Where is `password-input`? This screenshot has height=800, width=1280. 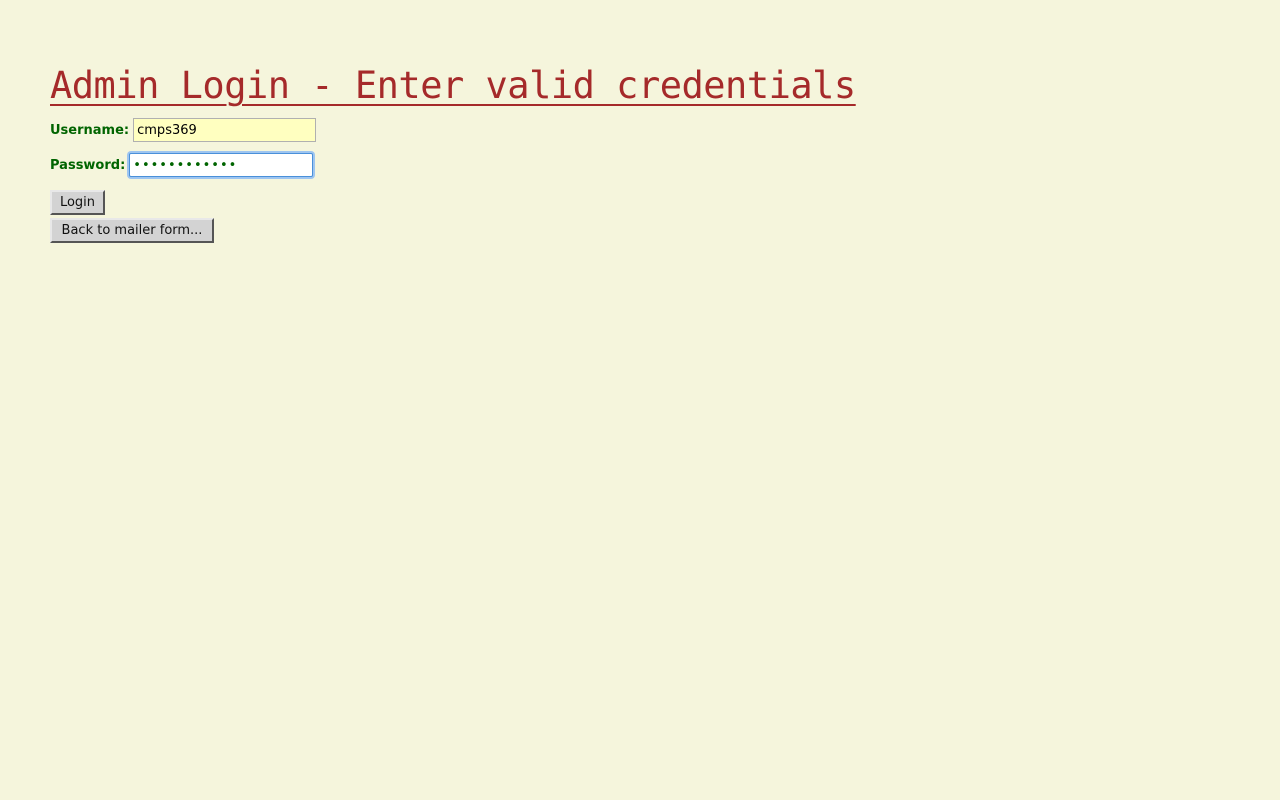 password-input is located at coordinates (221, 165).